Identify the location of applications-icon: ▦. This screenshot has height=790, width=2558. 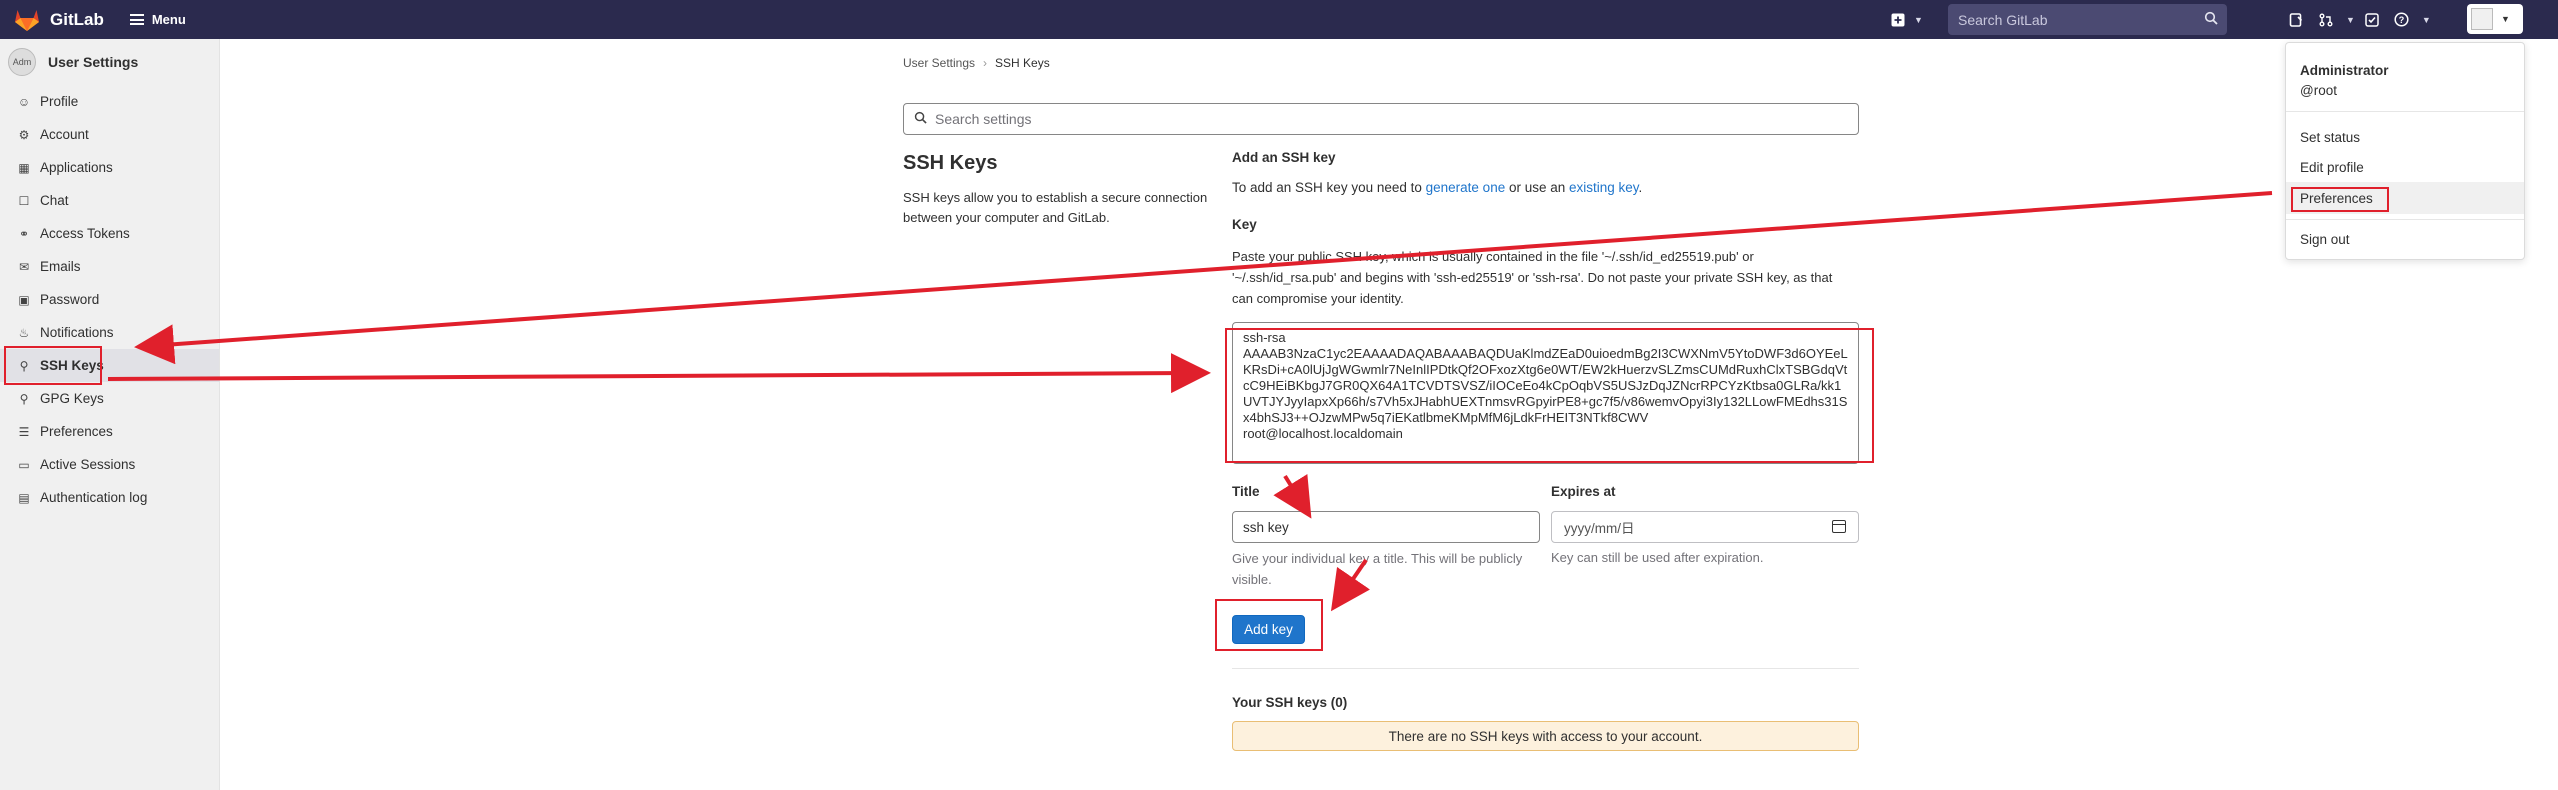
(24, 167).